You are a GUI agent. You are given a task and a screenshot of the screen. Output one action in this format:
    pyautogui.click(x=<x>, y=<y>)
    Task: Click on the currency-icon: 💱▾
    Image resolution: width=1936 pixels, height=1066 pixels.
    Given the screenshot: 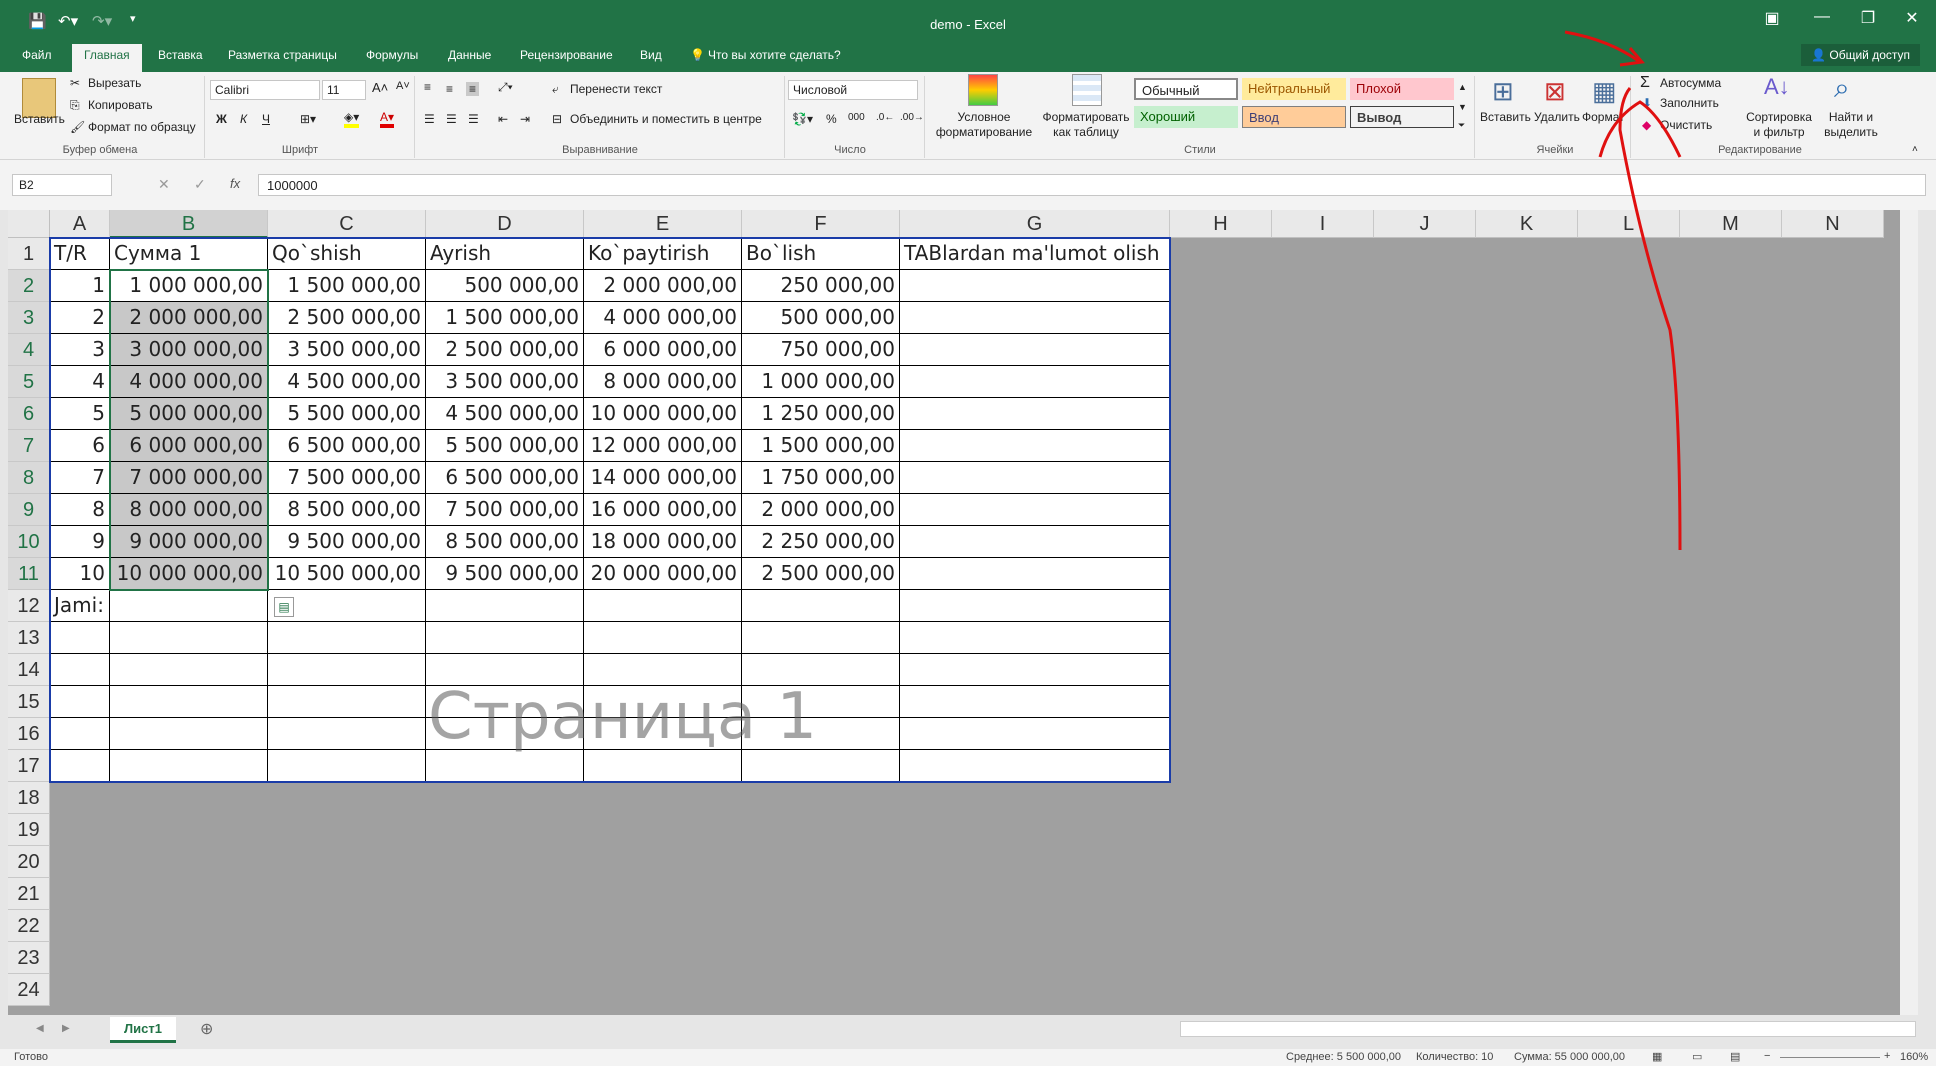 What is the action you would take?
    pyautogui.click(x=802, y=119)
    